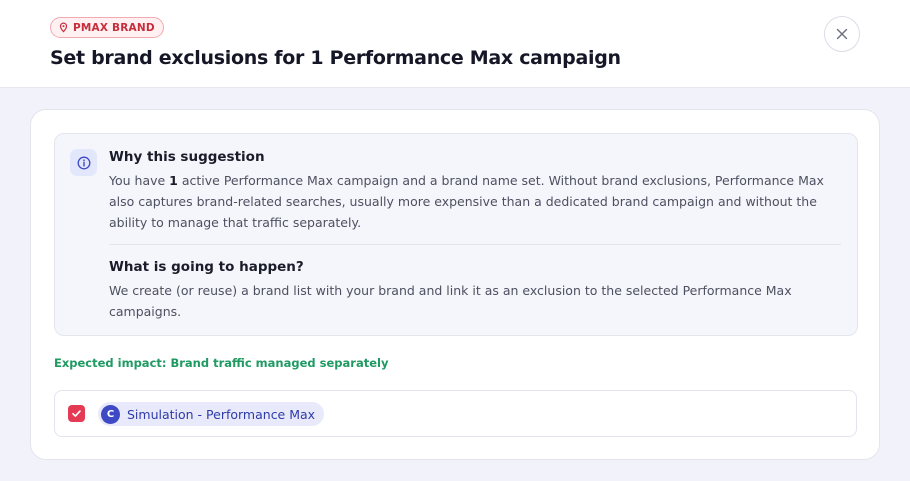 The width and height of the screenshot is (910, 481). I want to click on campaign-checkbox, so click(76, 413).